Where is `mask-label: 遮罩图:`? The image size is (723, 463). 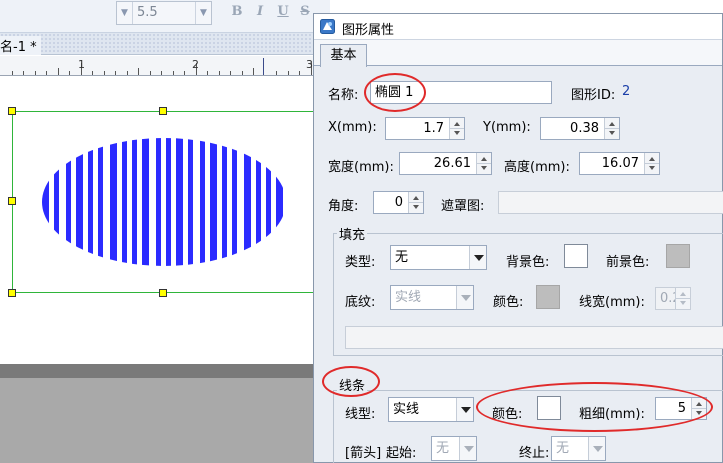
mask-label: 遮罩图: is located at coordinates (463, 206).